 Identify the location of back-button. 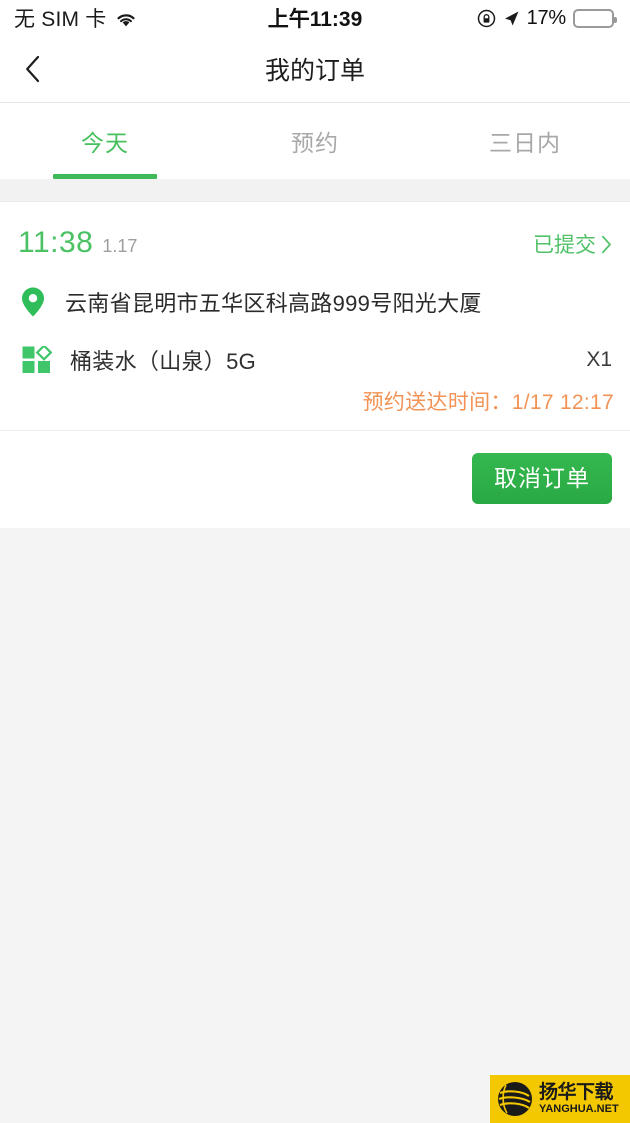
(32, 69).